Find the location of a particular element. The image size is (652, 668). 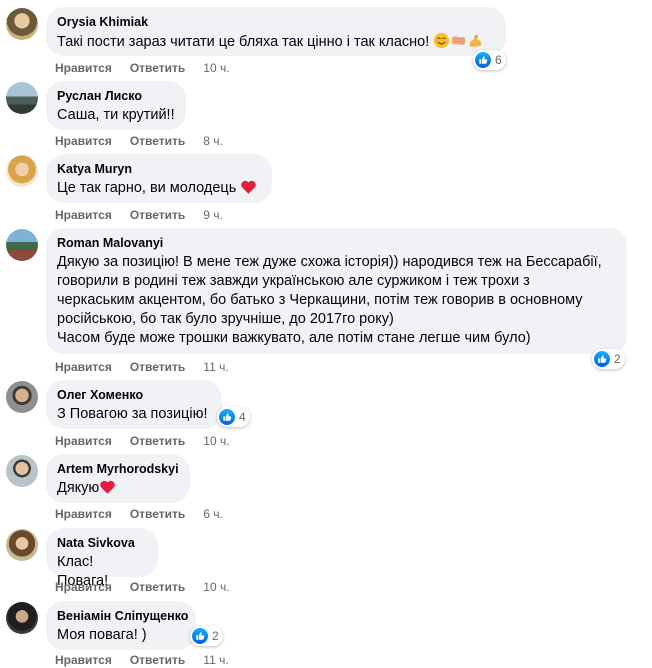

comment-text: Це так гарно, ви молодець is located at coordinates (159, 188).